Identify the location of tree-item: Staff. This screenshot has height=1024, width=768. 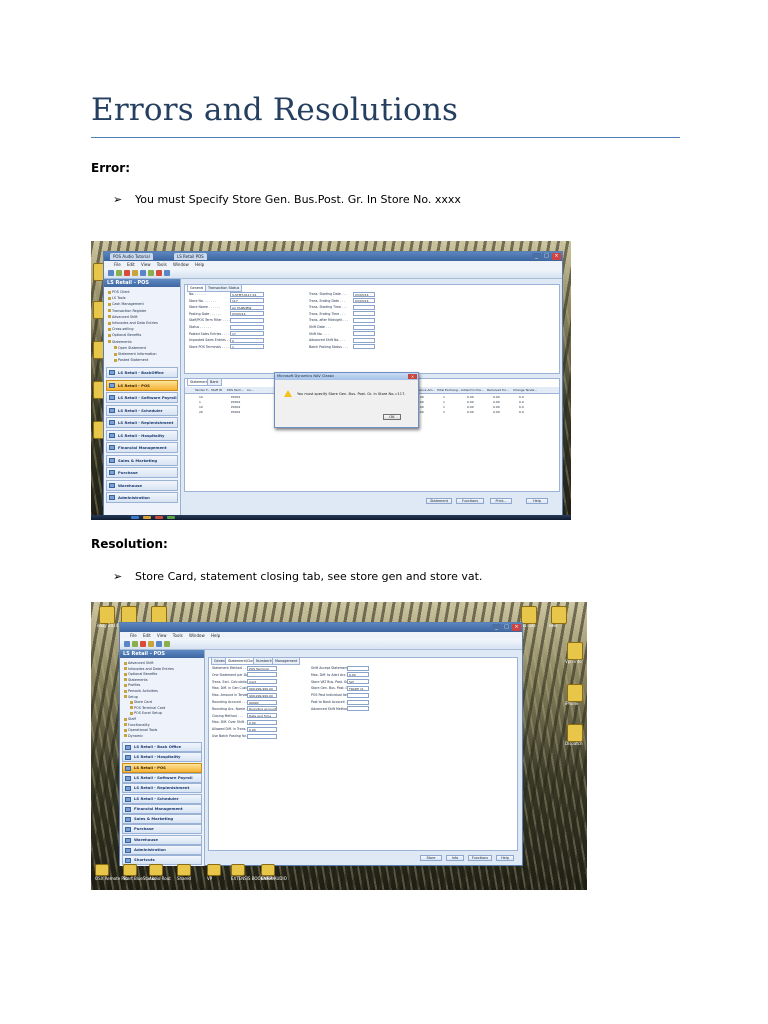
(130, 719).